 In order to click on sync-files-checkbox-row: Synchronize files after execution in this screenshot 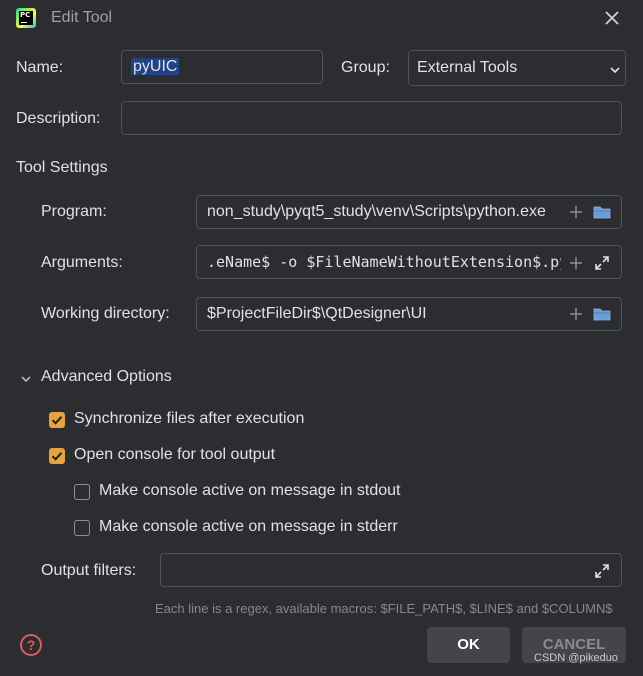, I will do `click(189, 420)`.